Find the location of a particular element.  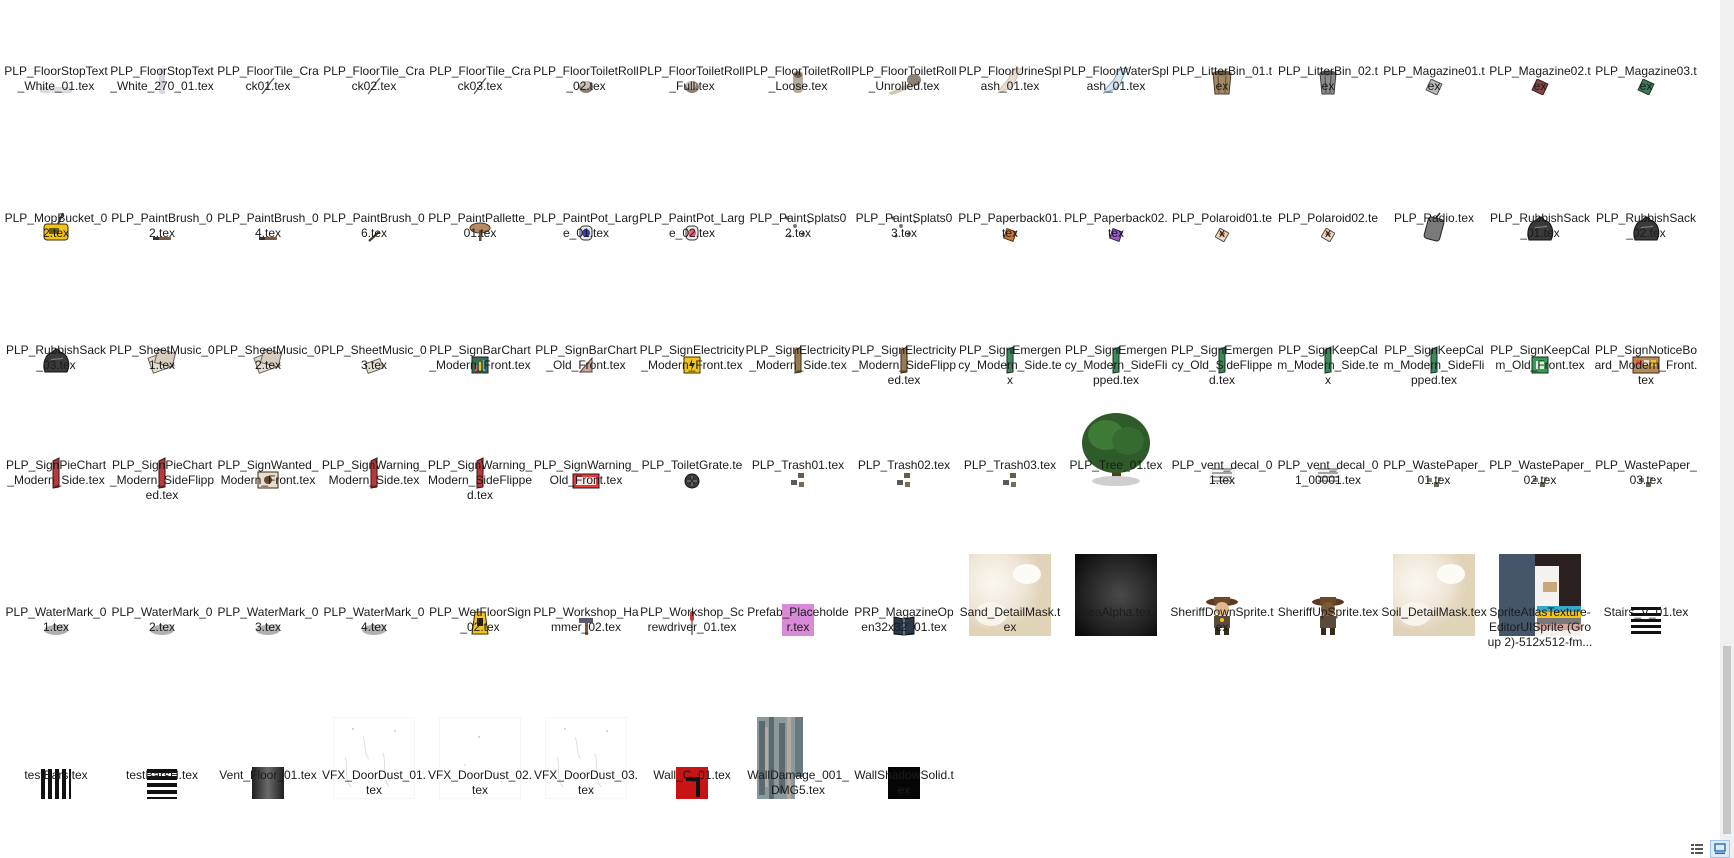

file-name: PLP_FloorWaterSplash_01.tex is located at coordinates (1116, 78).